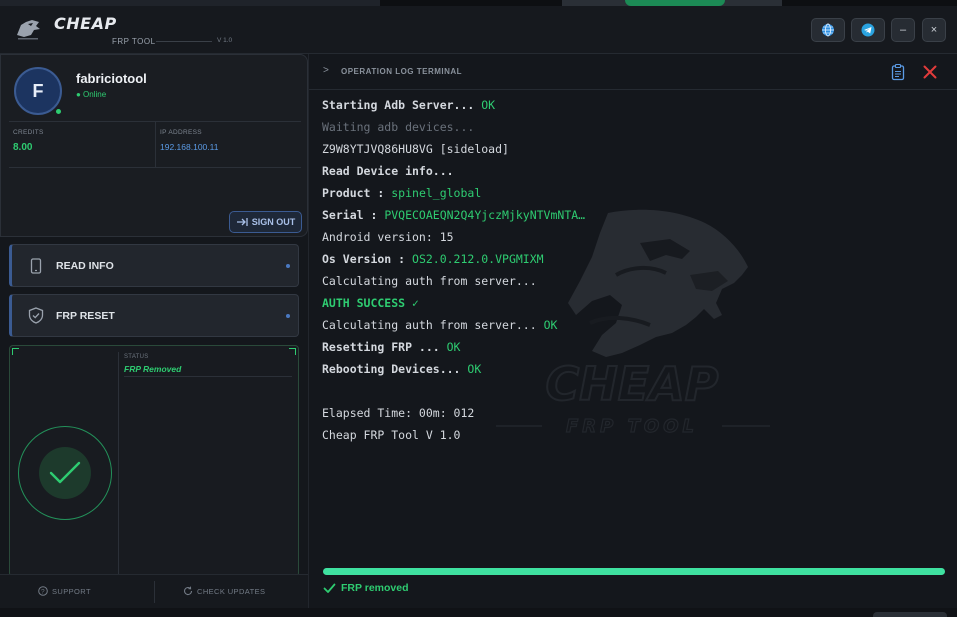  I want to click on minimize-icon: –, so click(903, 29).